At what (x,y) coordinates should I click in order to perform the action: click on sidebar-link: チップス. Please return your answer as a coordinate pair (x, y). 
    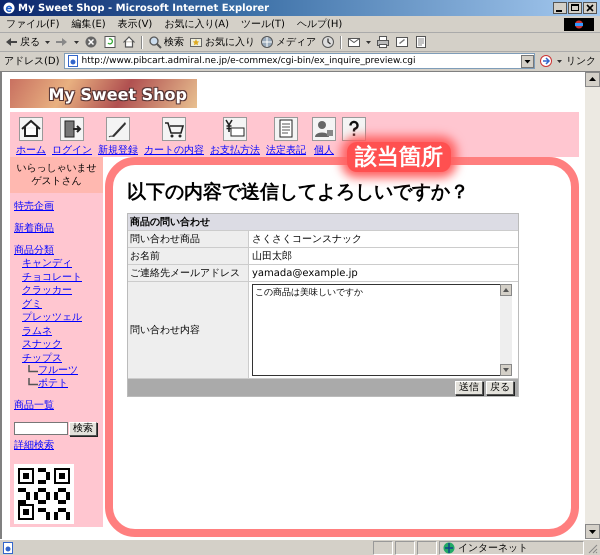
    Looking at the image, I should click on (42, 358).